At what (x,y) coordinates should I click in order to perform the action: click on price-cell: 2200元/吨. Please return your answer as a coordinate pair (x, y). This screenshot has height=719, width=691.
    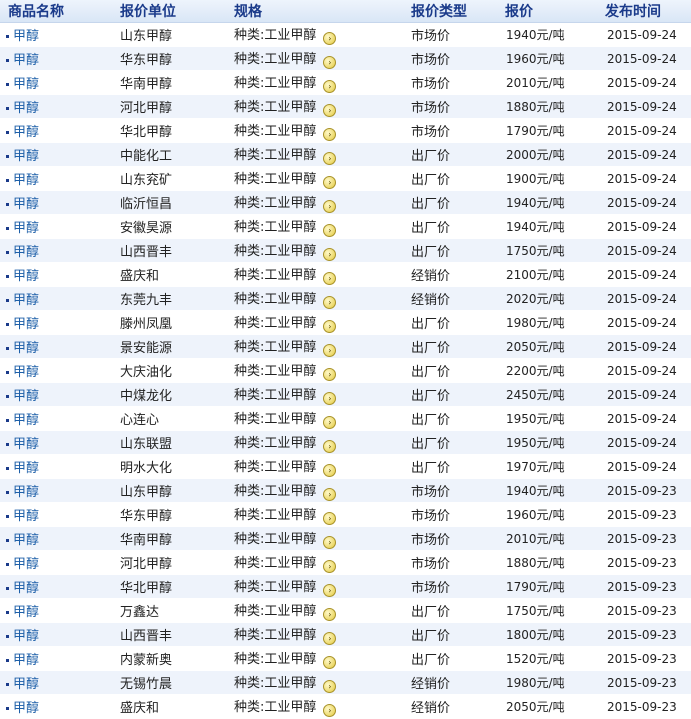
    Looking at the image, I should click on (545, 370).